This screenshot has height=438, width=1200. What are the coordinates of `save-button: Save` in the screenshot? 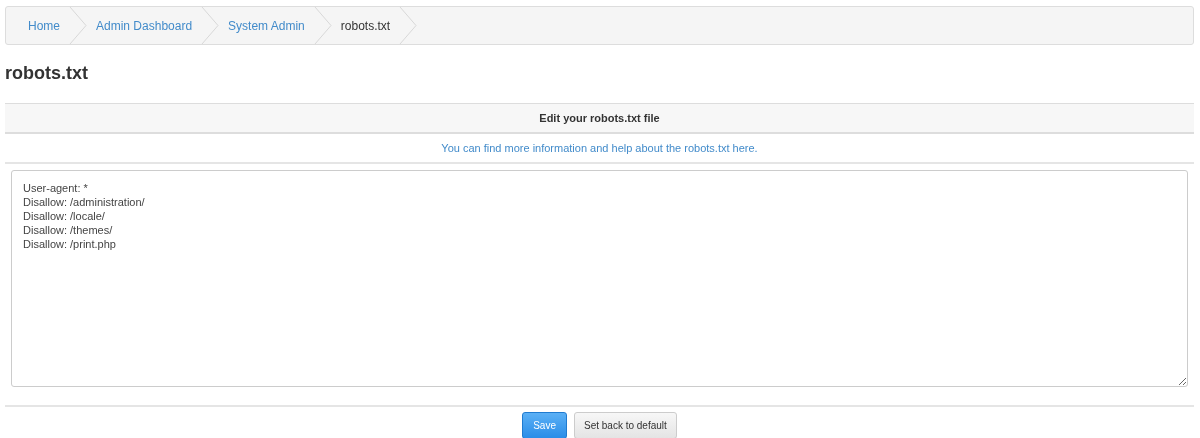 It's located at (544, 425).